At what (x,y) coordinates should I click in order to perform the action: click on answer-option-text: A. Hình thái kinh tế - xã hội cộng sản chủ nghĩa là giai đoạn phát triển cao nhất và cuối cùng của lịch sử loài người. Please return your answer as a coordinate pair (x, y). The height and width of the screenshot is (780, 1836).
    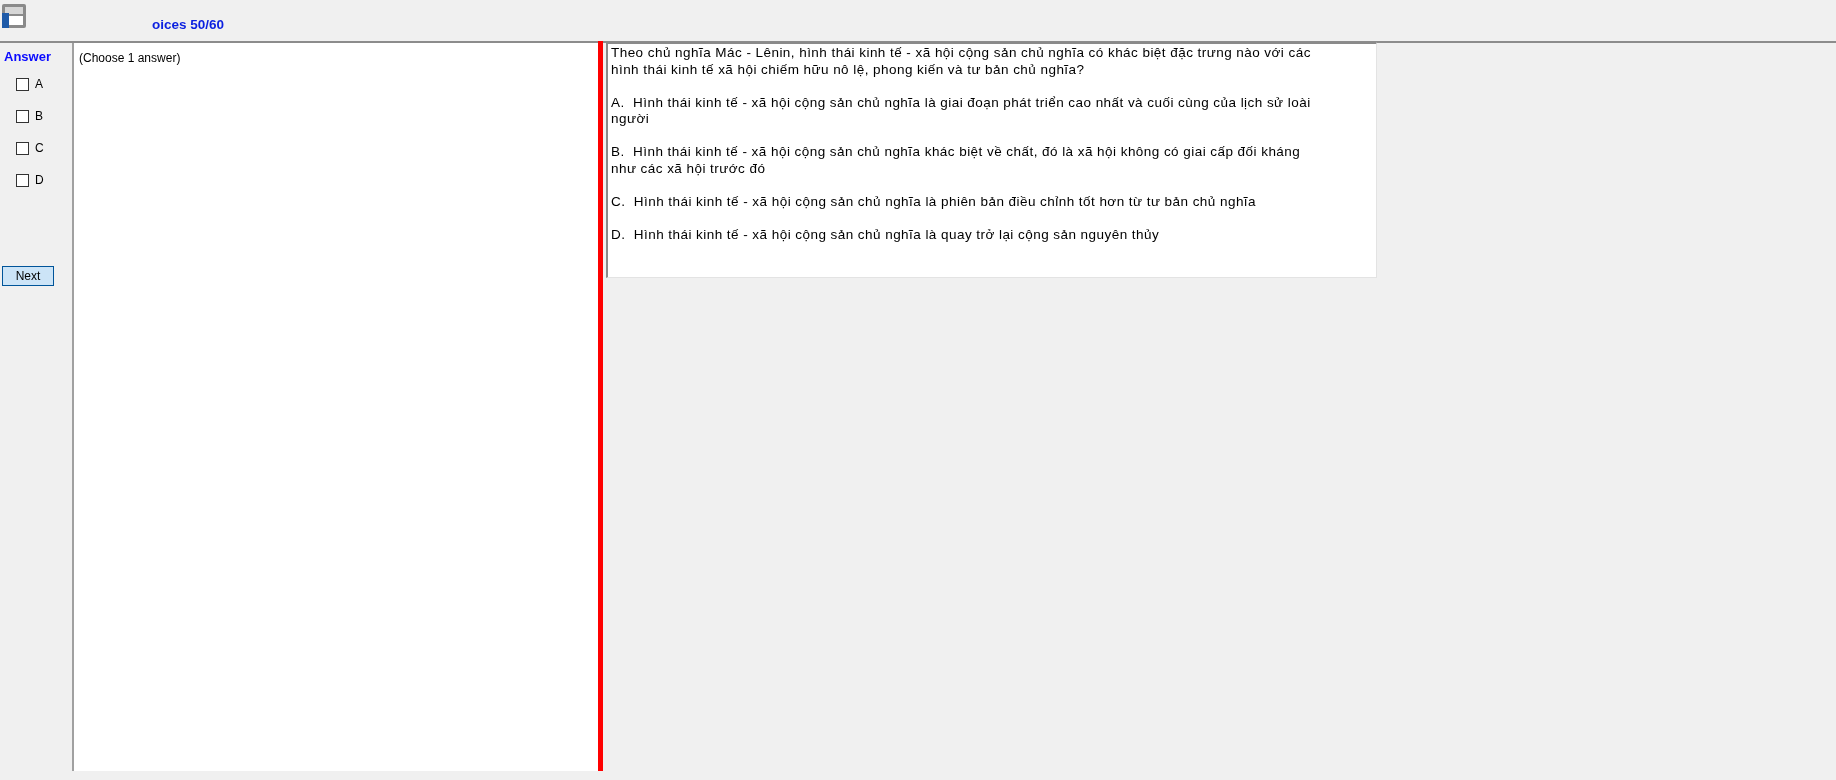
    Looking at the image, I should click on (961, 111).